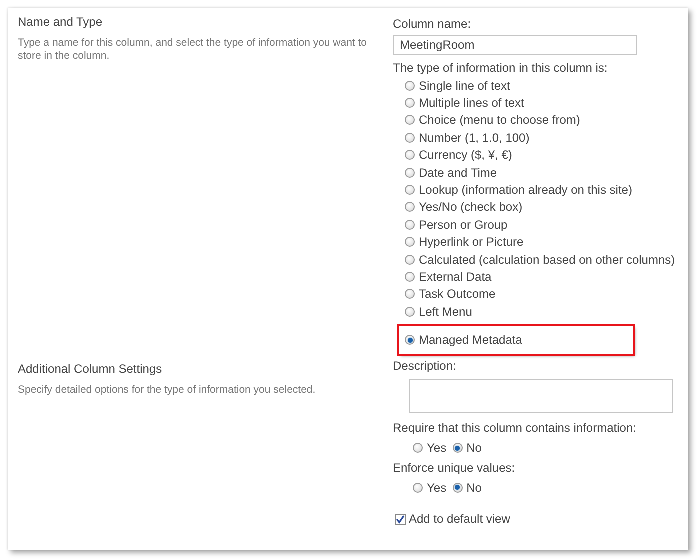 Image resolution: width=700 pixels, height=560 pixels. What do you see at coordinates (499, 120) in the screenshot?
I see `radio-label: Choice (menu to choose from)` at bounding box center [499, 120].